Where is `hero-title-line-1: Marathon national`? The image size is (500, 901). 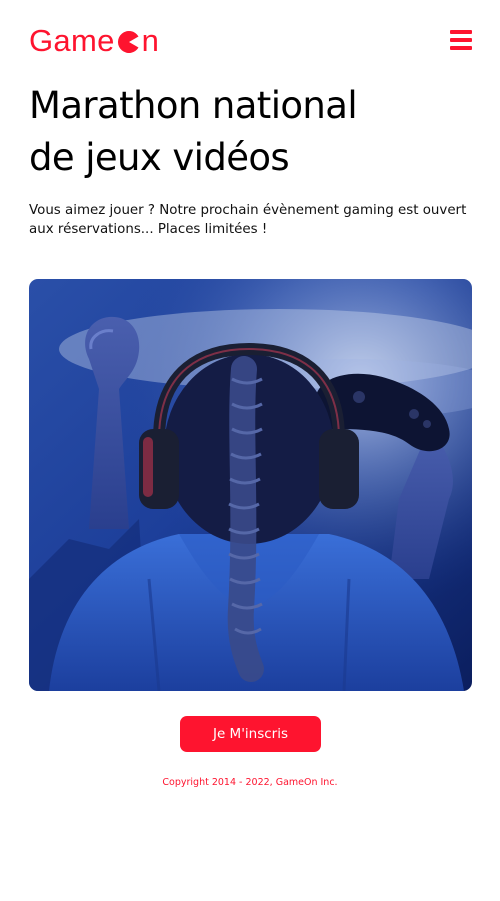
hero-title-line-1: Marathon national is located at coordinates (193, 105).